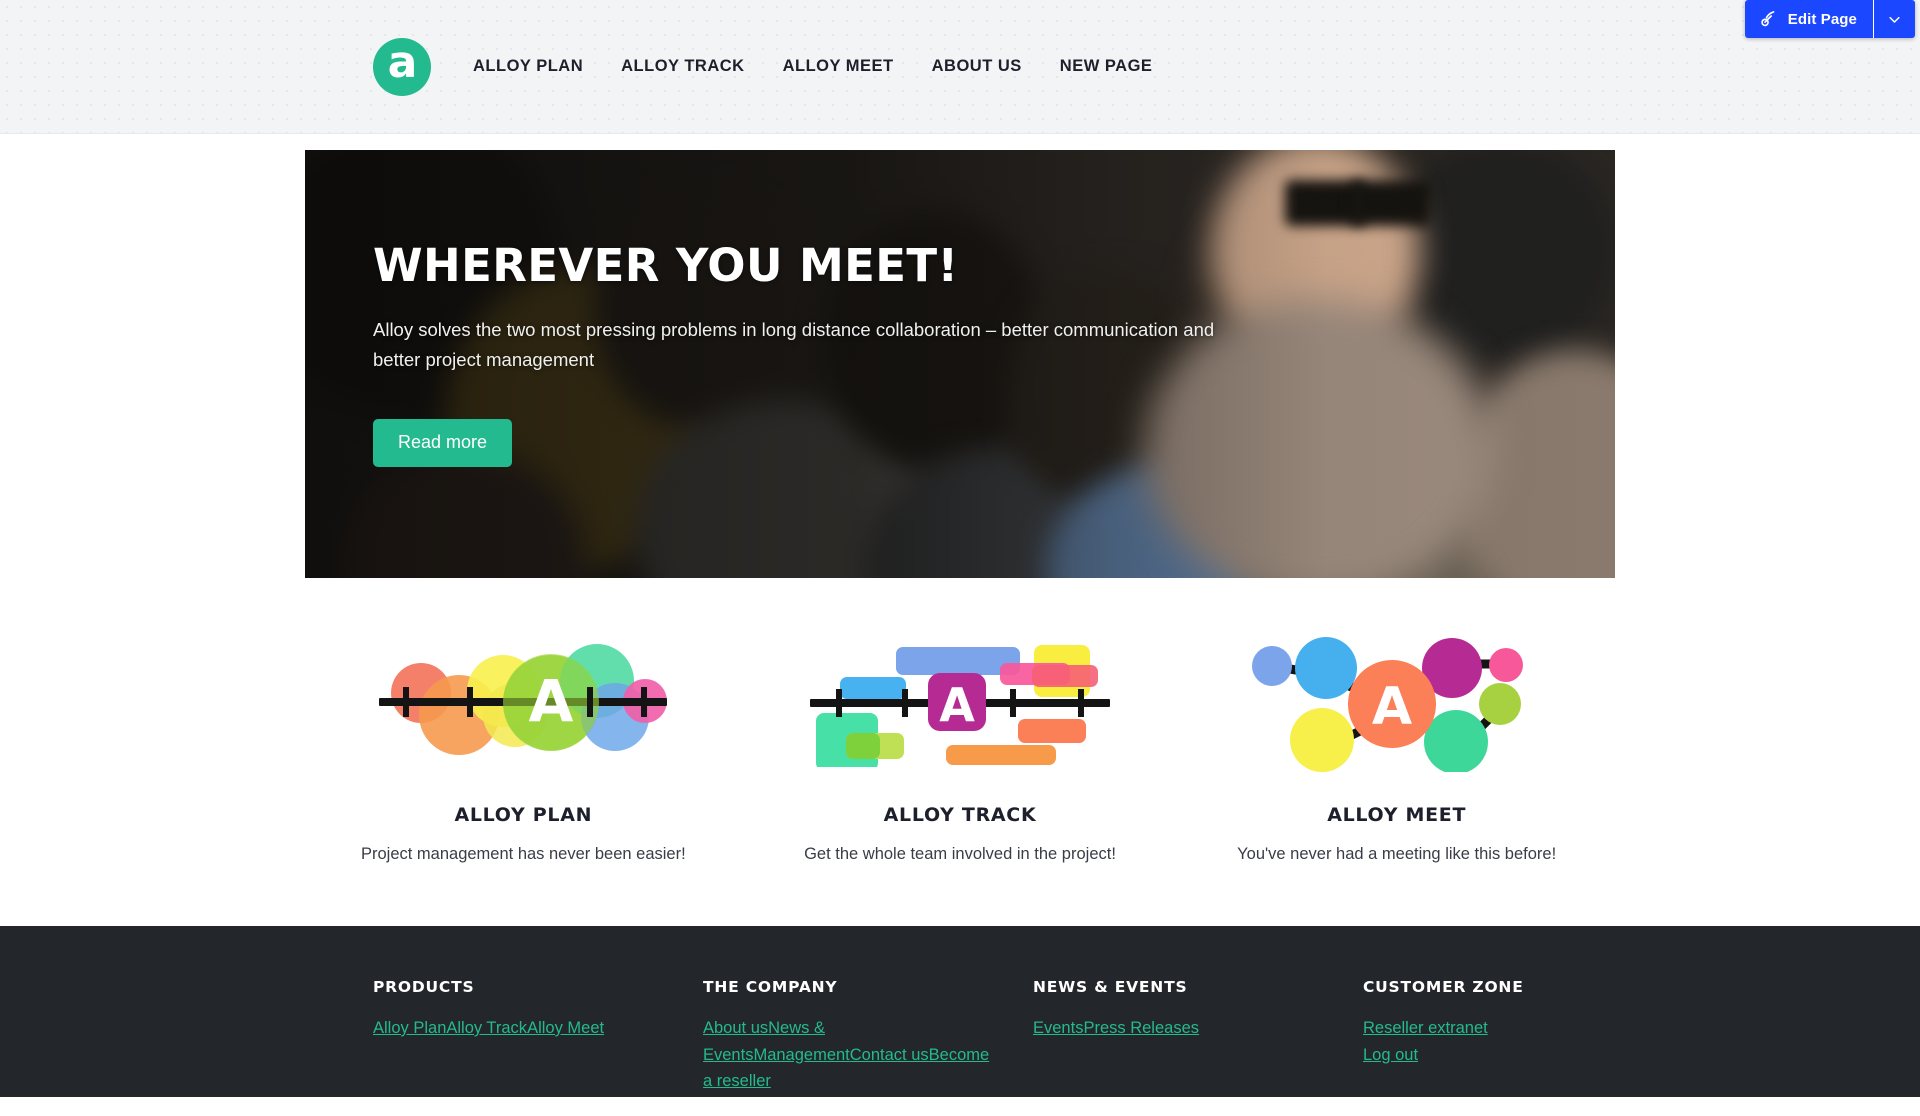  Describe the element at coordinates (1141, 1028) in the screenshot. I see `footer-link-press-releases: Press Releases` at that location.